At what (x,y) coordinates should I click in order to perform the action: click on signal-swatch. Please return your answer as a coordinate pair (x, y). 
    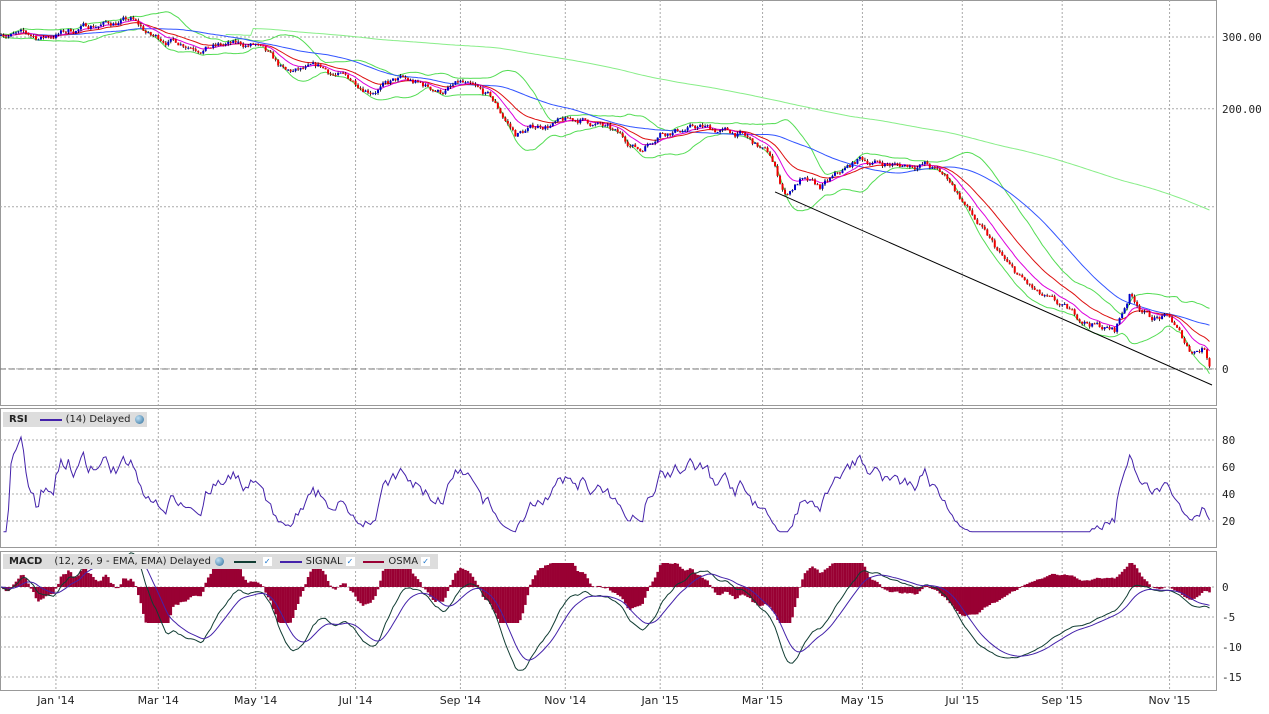
    Looking at the image, I should click on (290, 561).